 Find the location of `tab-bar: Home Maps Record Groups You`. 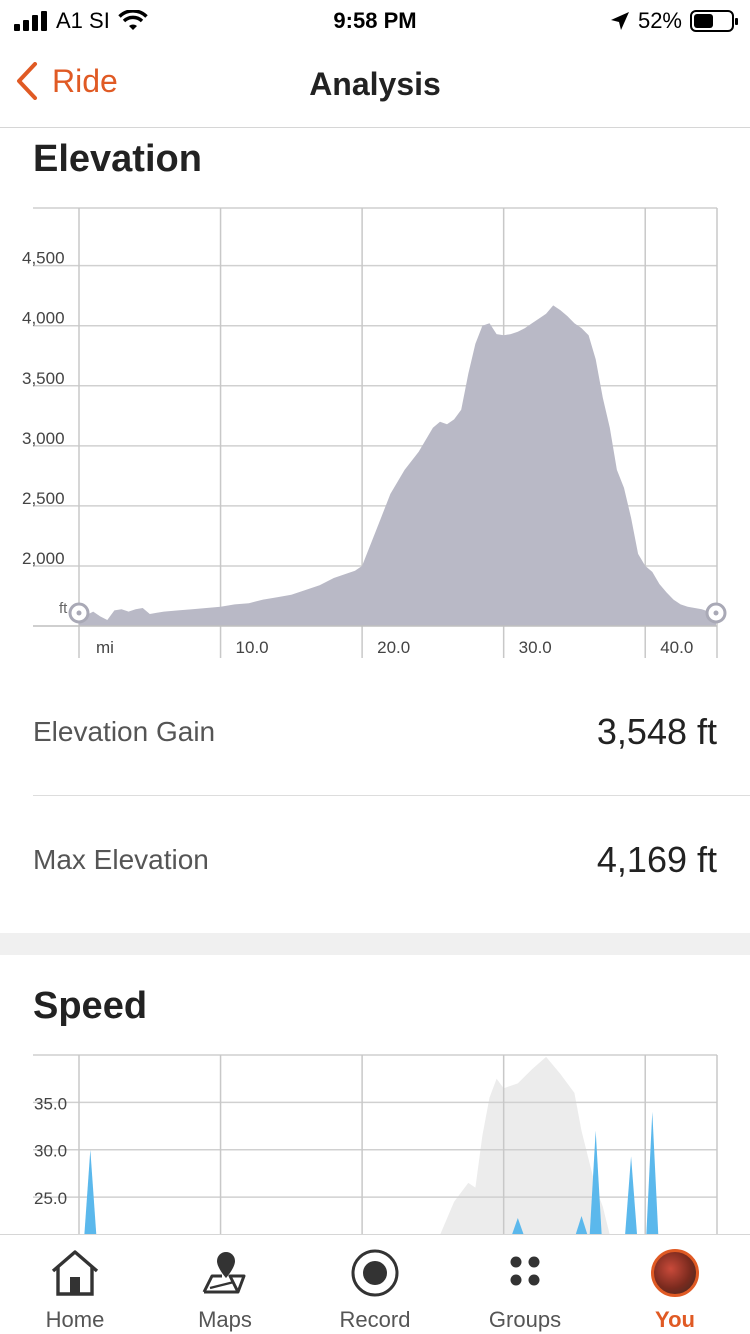

tab-bar: Home Maps Record Groups You is located at coordinates (375, 1284).